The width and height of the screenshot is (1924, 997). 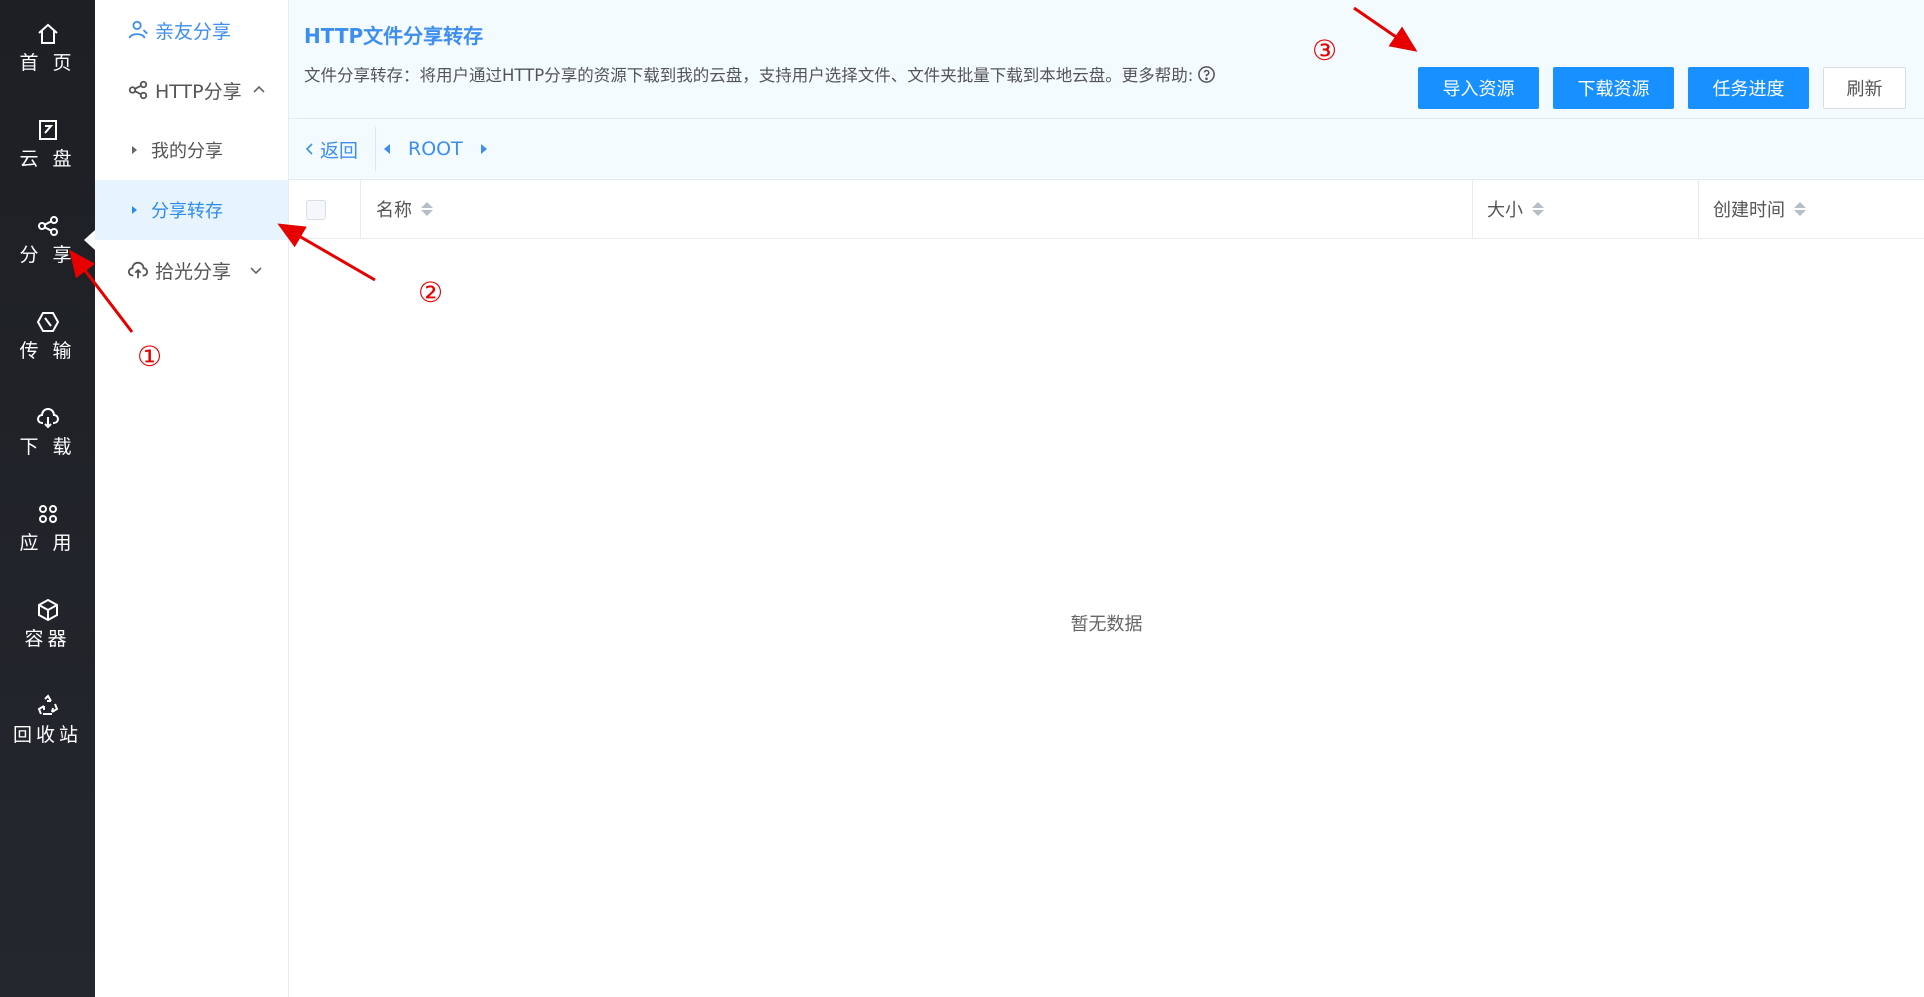 I want to click on share-subnav: 亲友分享 HTTP分享 我的分享 分享转存 拾光分享, so click(x=192, y=498).